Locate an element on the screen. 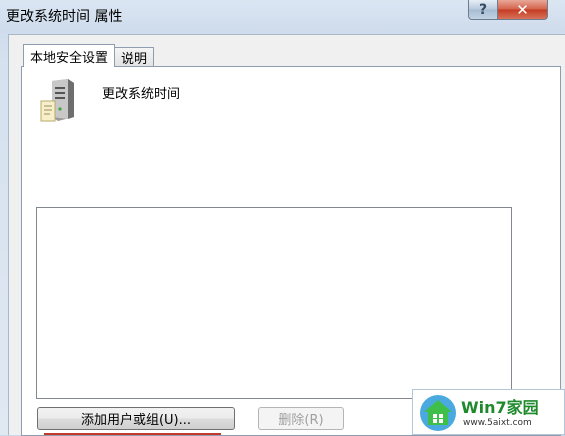 Image resolution: width=565 pixels, height=436 pixels. tab-local-security-setting: 本地安全设置 is located at coordinates (69, 55).